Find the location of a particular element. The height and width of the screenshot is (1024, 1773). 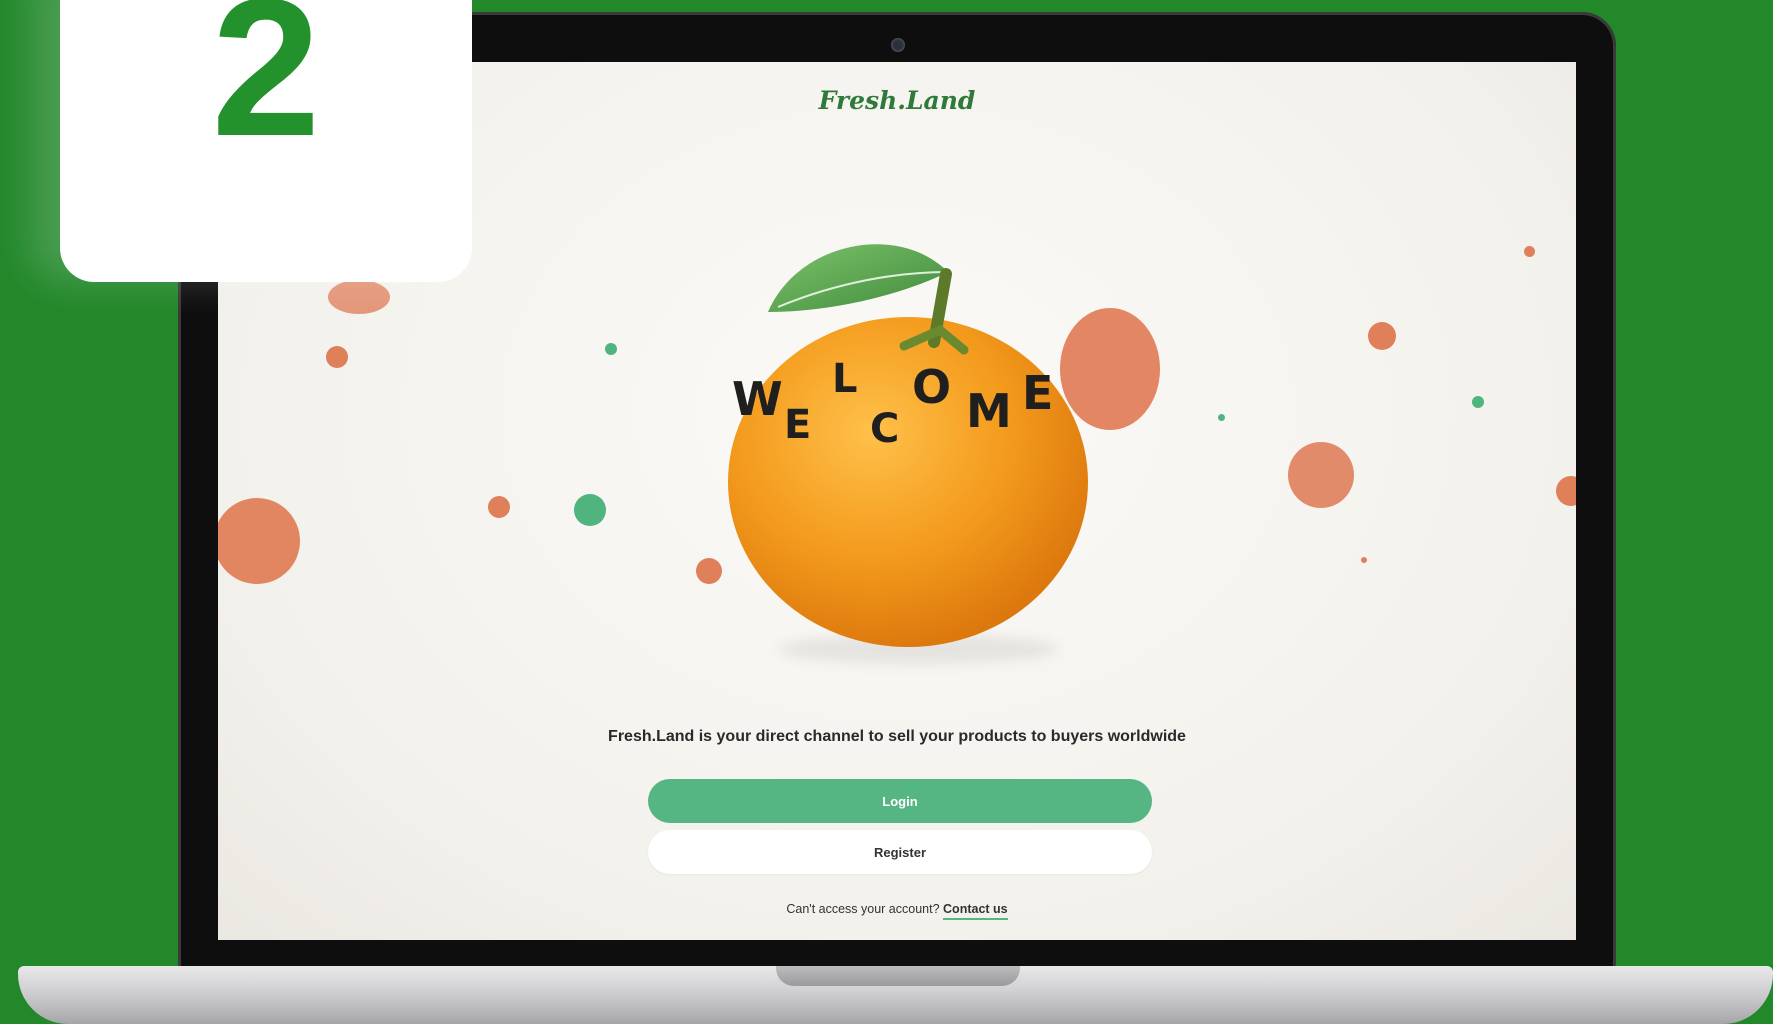

login-label: Login is located at coordinates (900, 801).